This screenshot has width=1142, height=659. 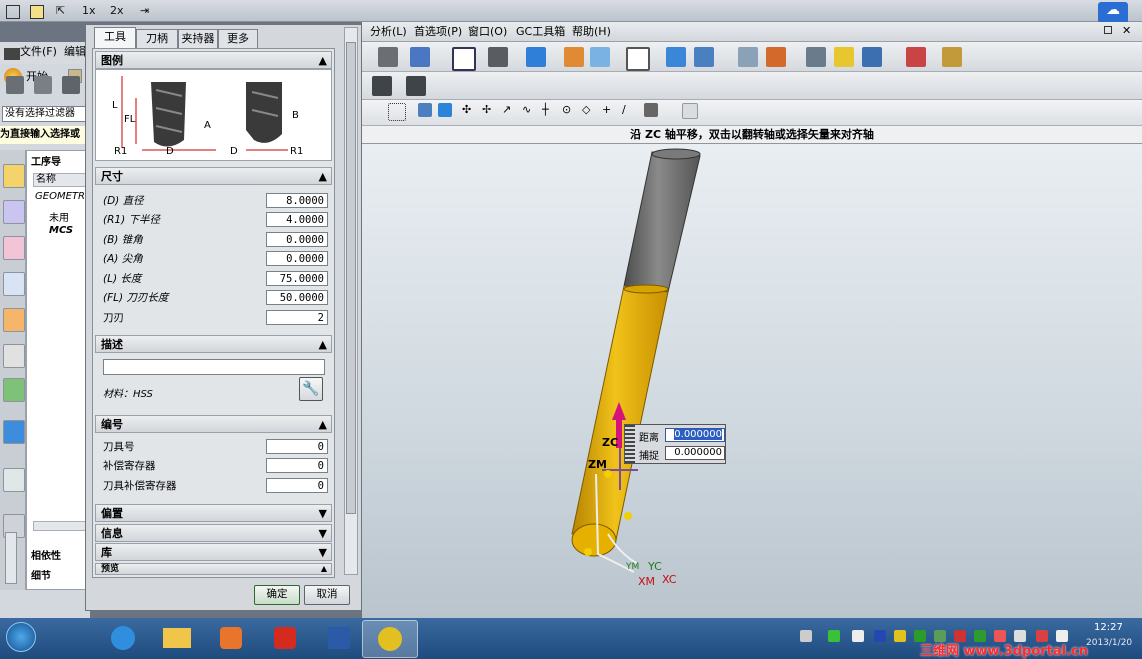 What do you see at coordinates (630, 111) in the screenshot?
I see `snap-on-curve-icon: ∕` at bounding box center [630, 111].